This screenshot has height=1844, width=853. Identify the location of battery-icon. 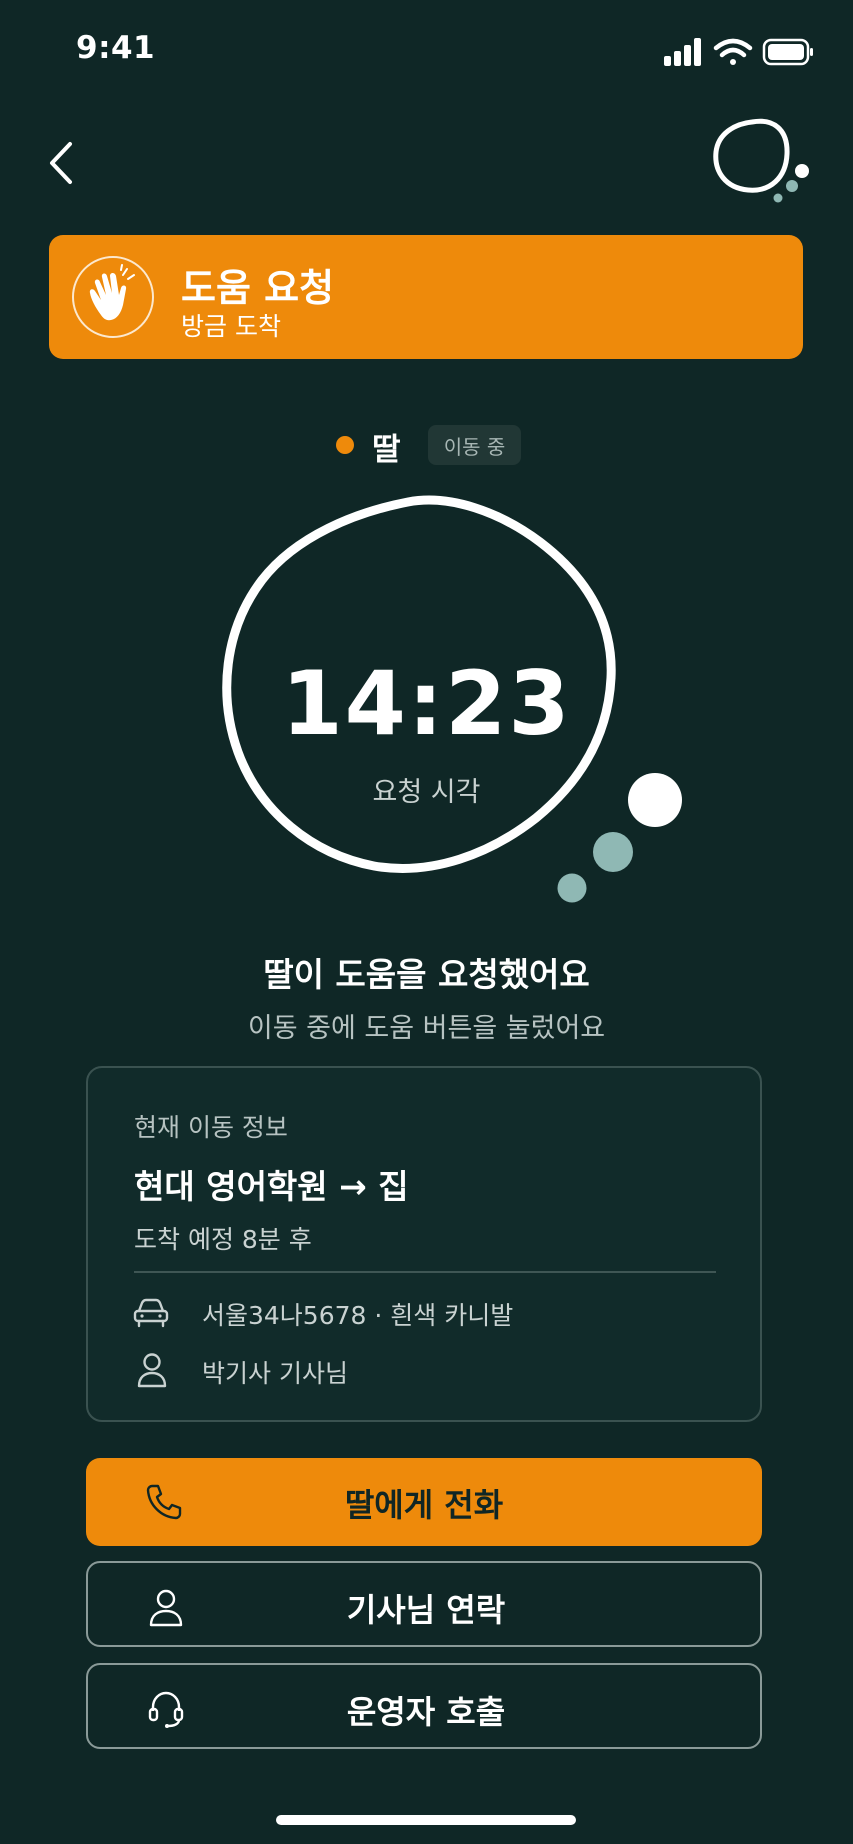
(787, 52).